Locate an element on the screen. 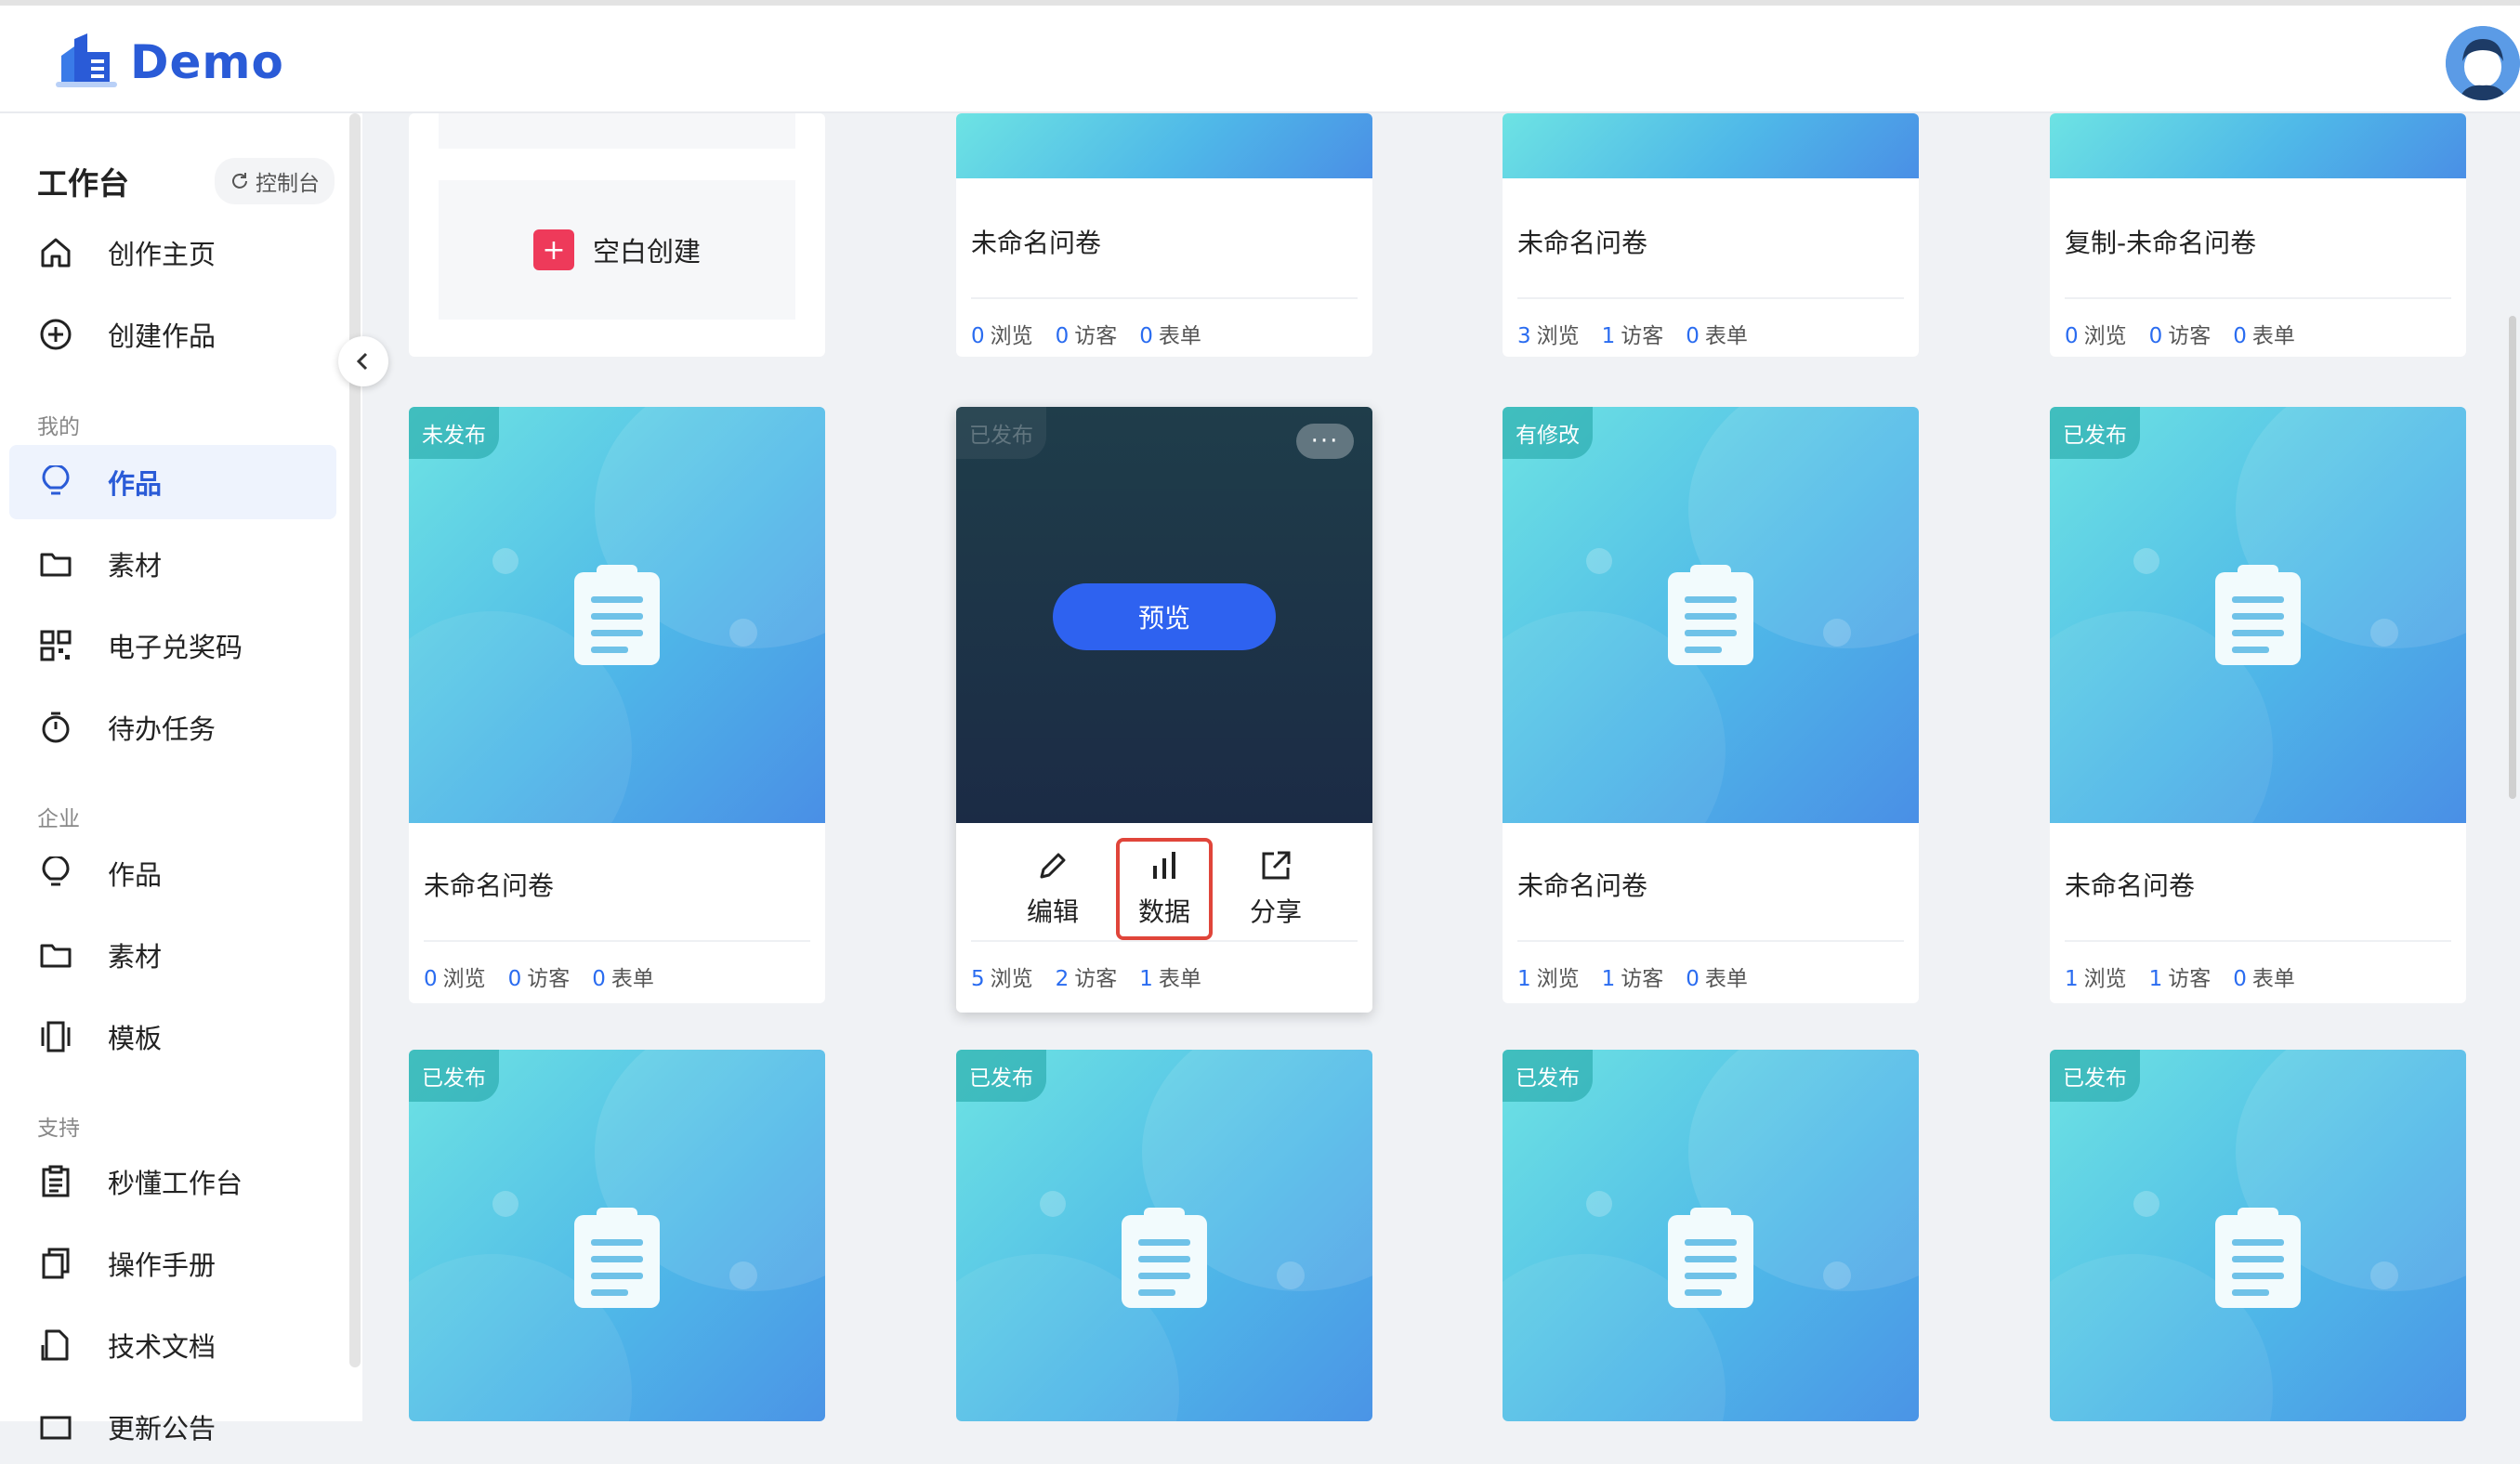  collapse-sidebar-button is located at coordinates (363, 361).